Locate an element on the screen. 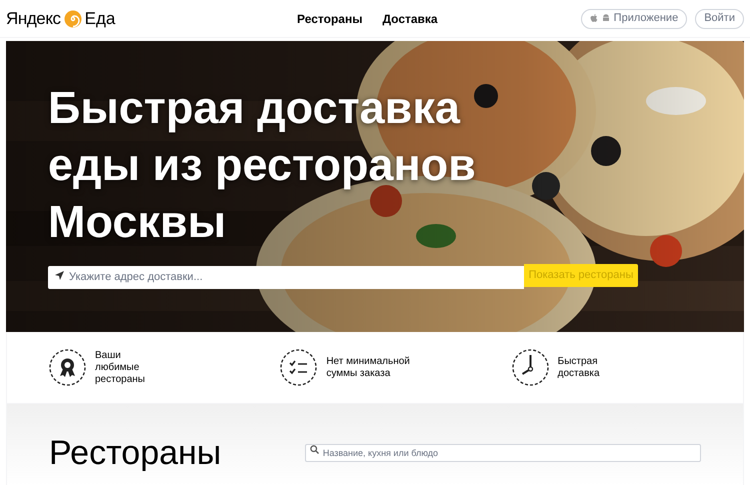 The width and height of the screenshot is (750, 485). login-button: Войти is located at coordinates (719, 18).